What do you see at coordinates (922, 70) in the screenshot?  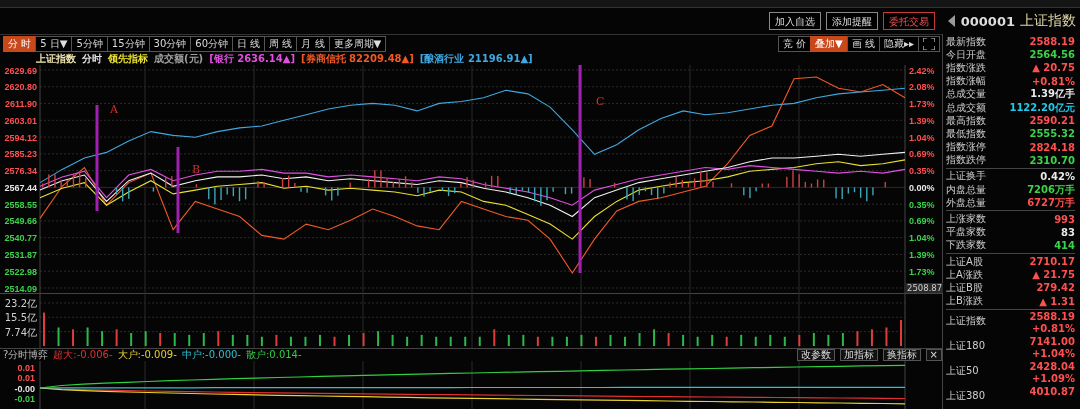 I see `percent-label: 2.42%` at bounding box center [922, 70].